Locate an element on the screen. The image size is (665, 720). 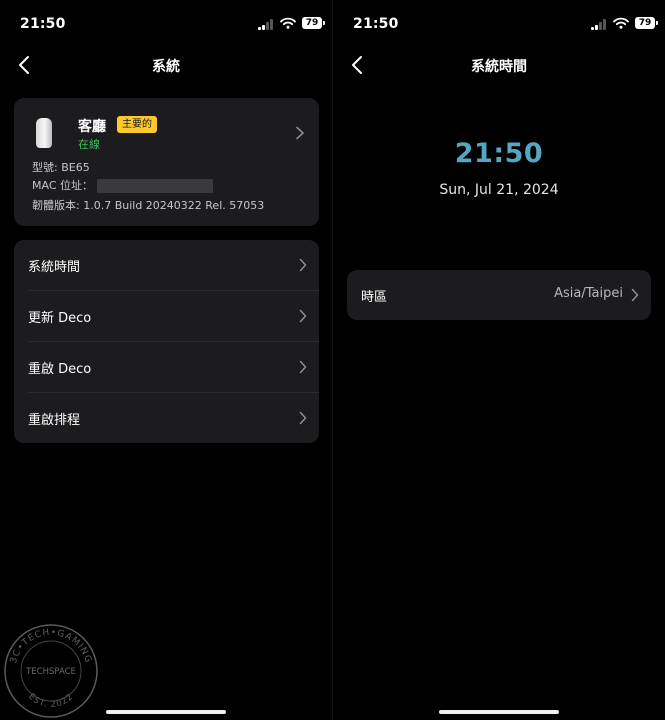
menu-item-label: 更新 Deco is located at coordinates (60, 318).